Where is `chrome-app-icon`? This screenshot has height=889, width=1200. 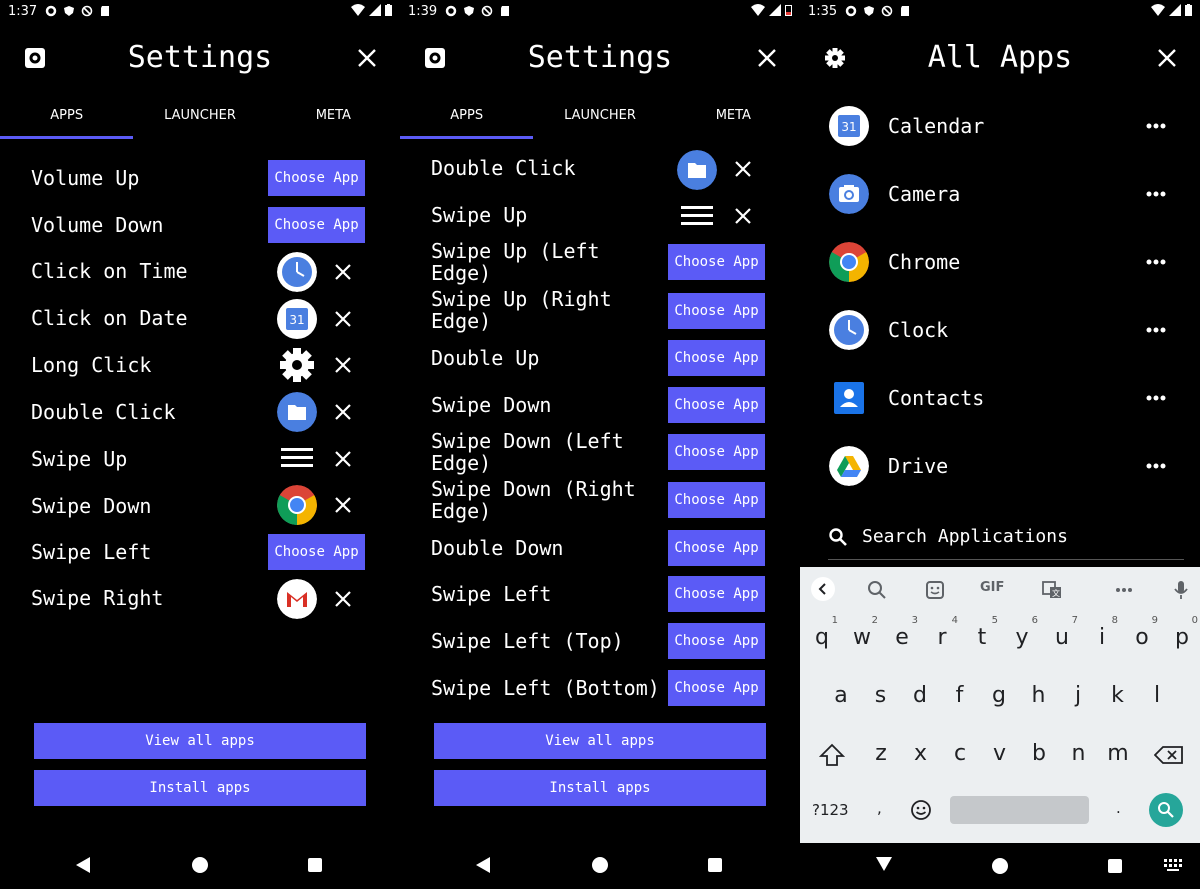
chrome-app-icon is located at coordinates (297, 505).